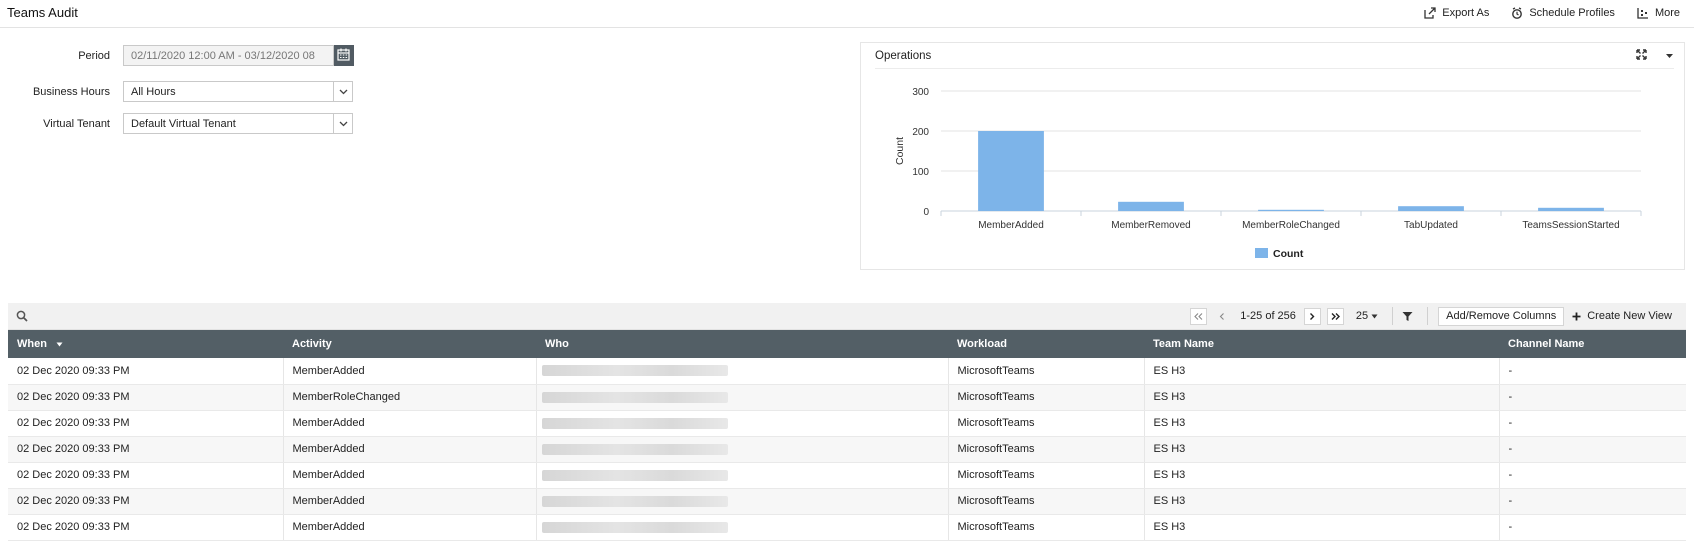 The image size is (1694, 541). I want to click on column-header-team-name: Team Name, so click(1321, 344).